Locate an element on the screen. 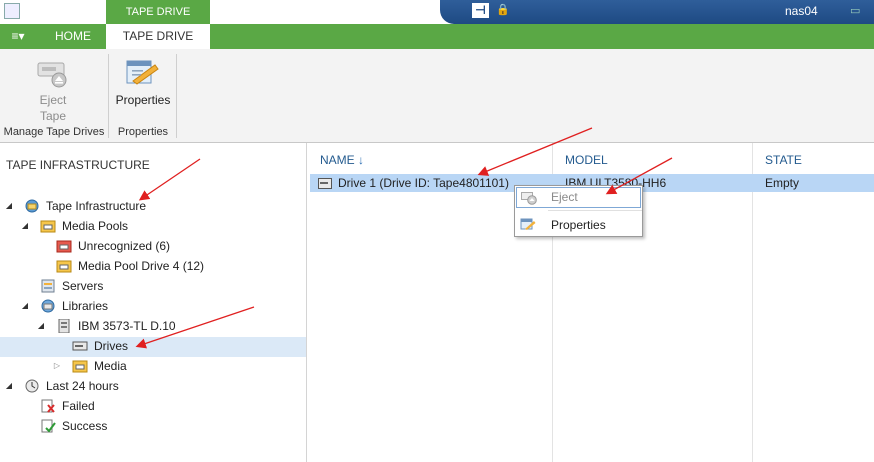  media-pool-icon is located at coordinates (64, 266).